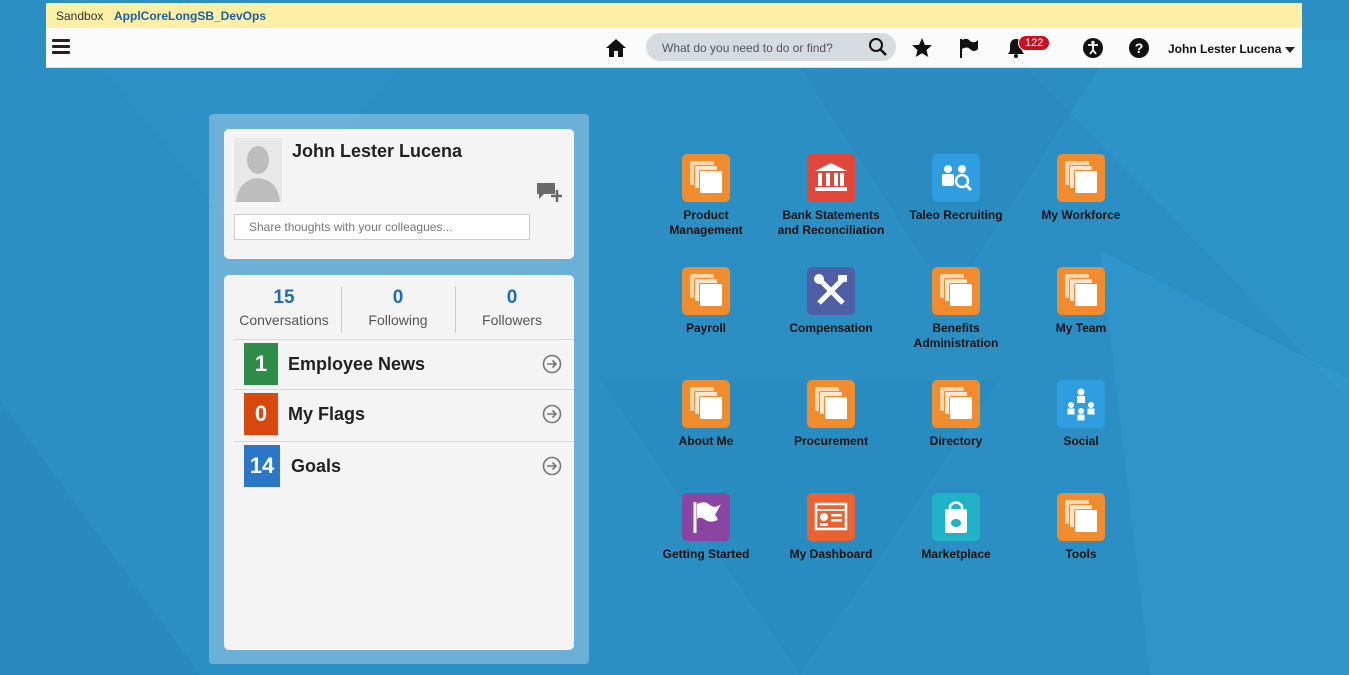 The image size is (1349, 675). Describe the element at coordinates (1081, 328) in the screenshot. I see `app-label: My Team` at that location.